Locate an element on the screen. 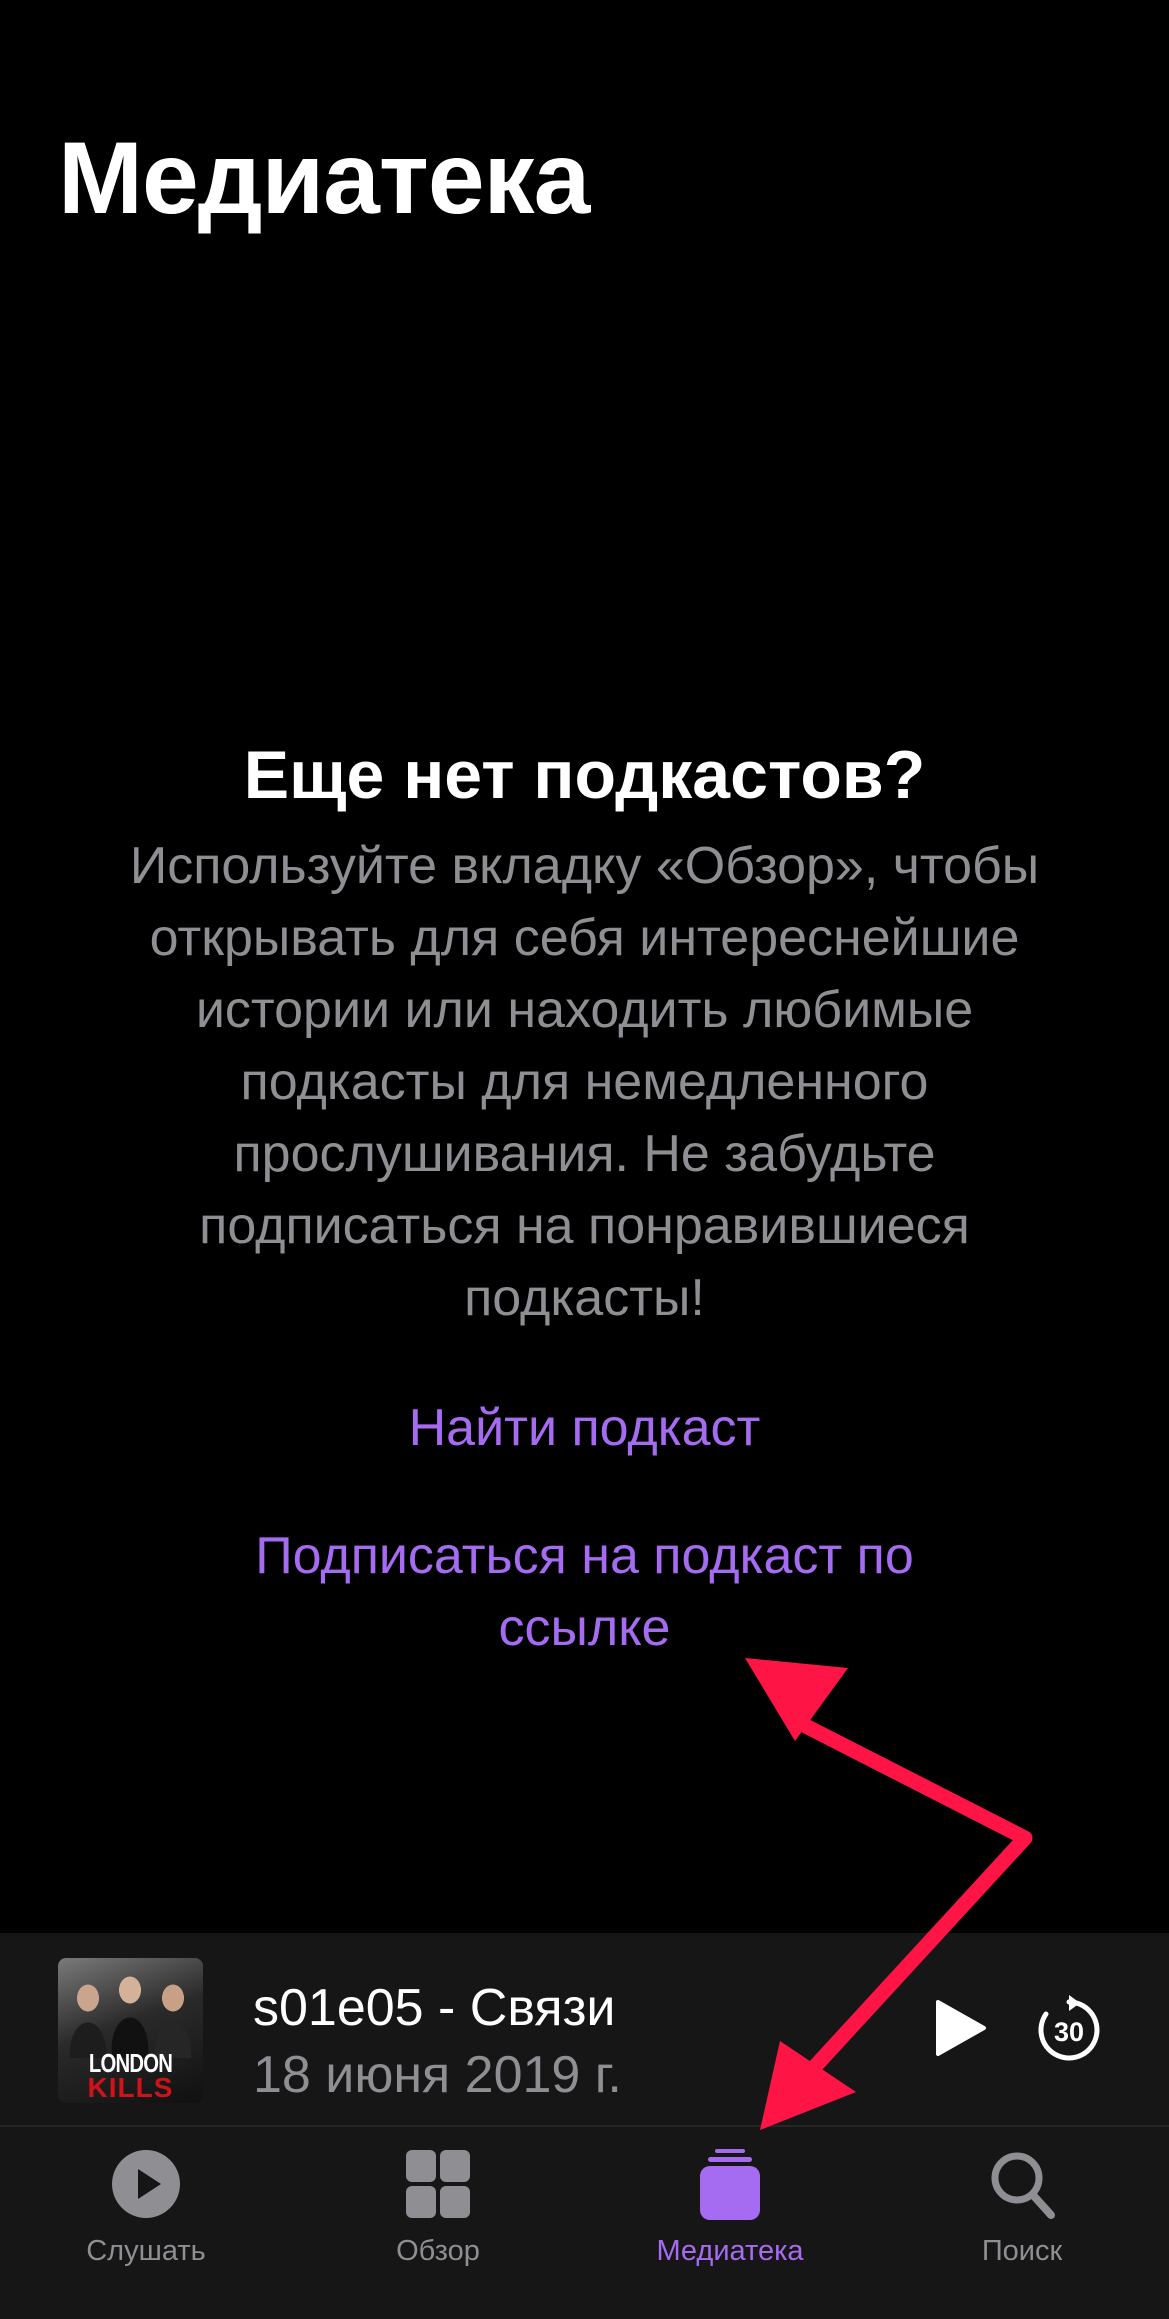 The image size is (1169, 2319). tab-bar: Слушать Обзор Медиатека Поиск is located at coordinates (584, 2222).